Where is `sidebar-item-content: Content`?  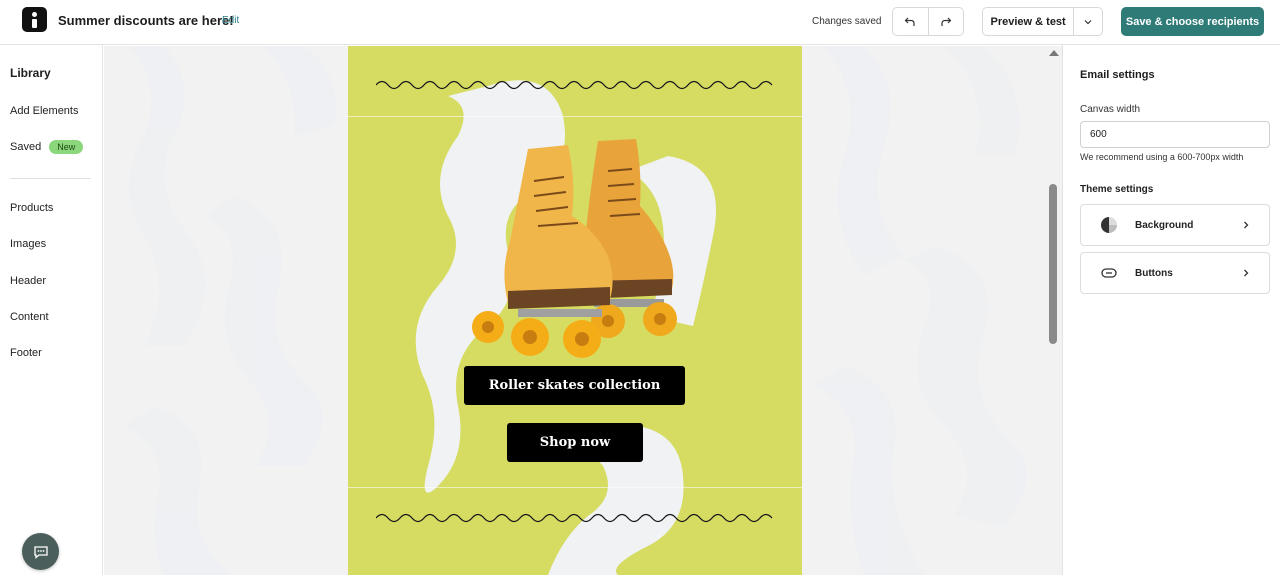
sidebar-item-content: Content is located at coordinates (29, 317).